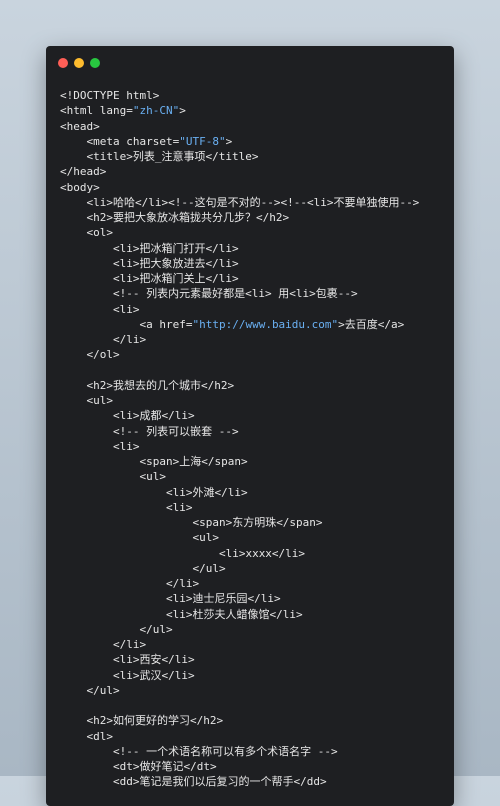 Image resolution: width=500 pixels, height=806 pixels. Describe the element at coordinates (255, 720) in the screenshot. I see `code-line: <h2>如何更好的学习</h2>` at that location.